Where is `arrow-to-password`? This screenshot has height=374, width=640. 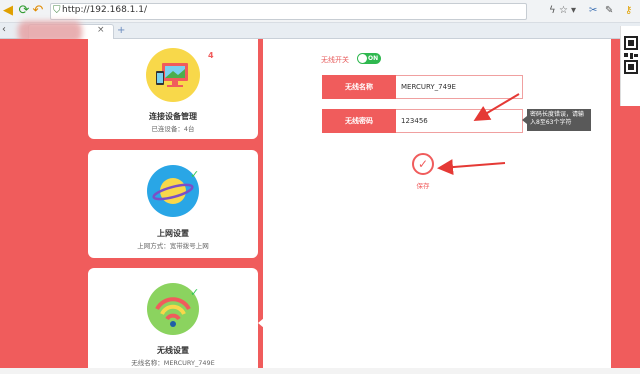 arrow-to-password is located at coordinates (496, 107).